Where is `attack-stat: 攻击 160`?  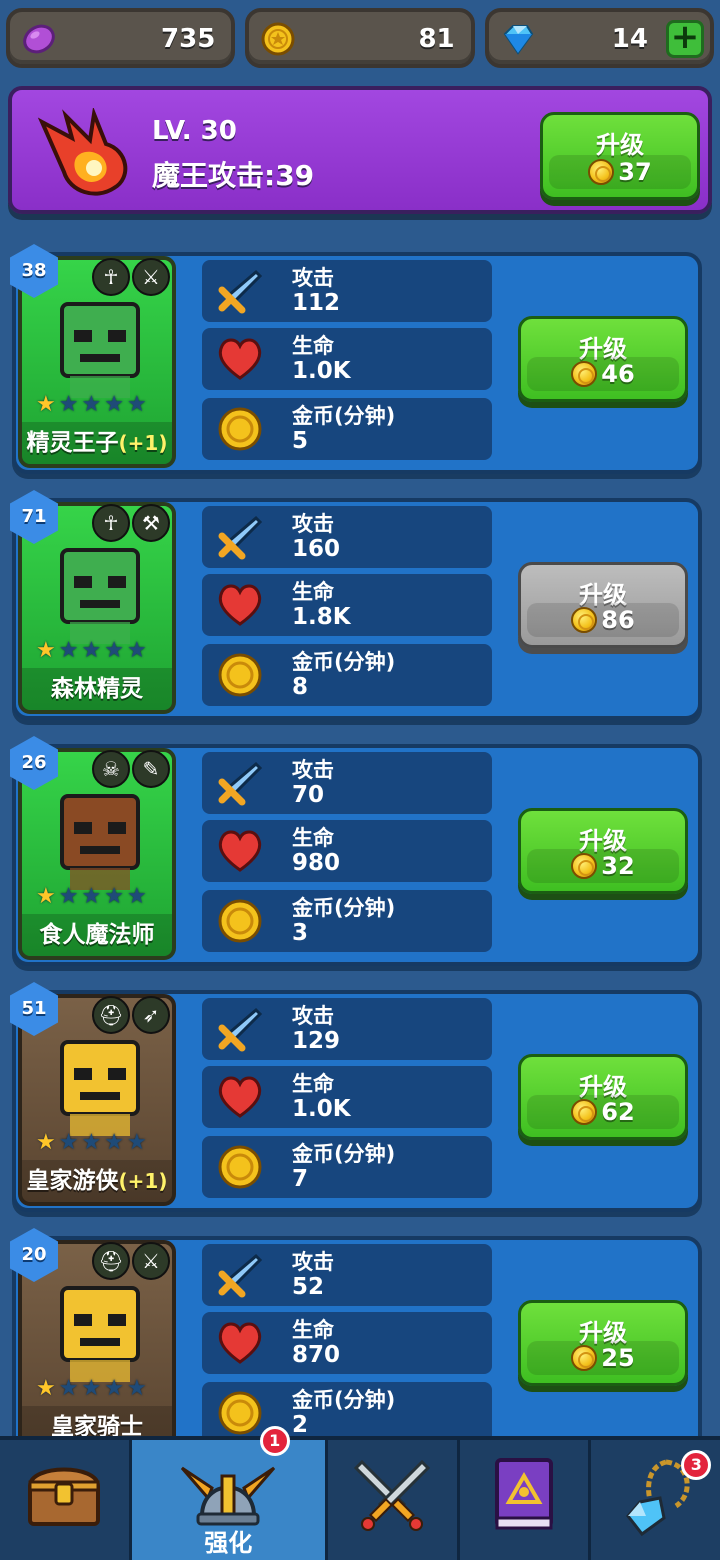
attack-stat: 攻击 160 is located at coordinates (347, 537).